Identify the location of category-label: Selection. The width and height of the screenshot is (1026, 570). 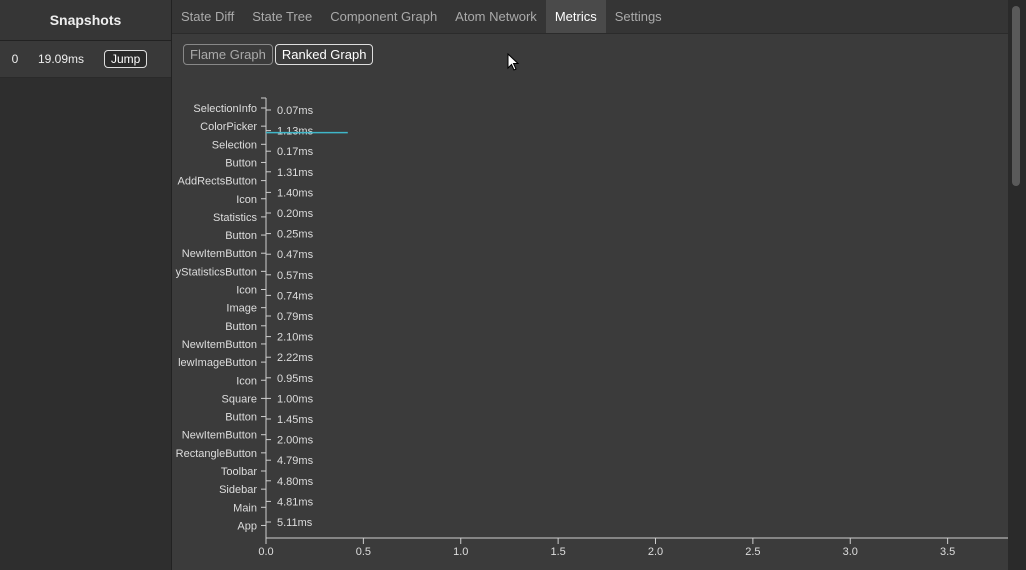
(234, 145).